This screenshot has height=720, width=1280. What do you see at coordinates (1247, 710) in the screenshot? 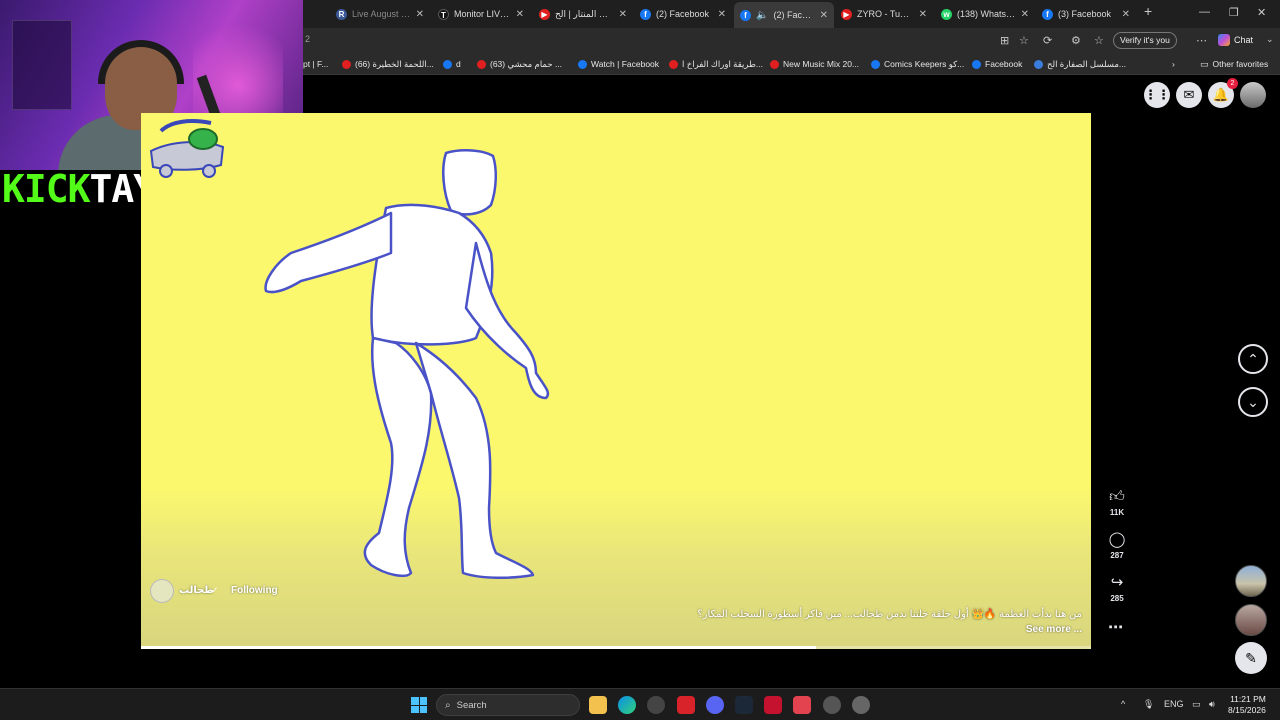
I see `clock-date: 8/15/2026` at bounding box center [1247, 710].